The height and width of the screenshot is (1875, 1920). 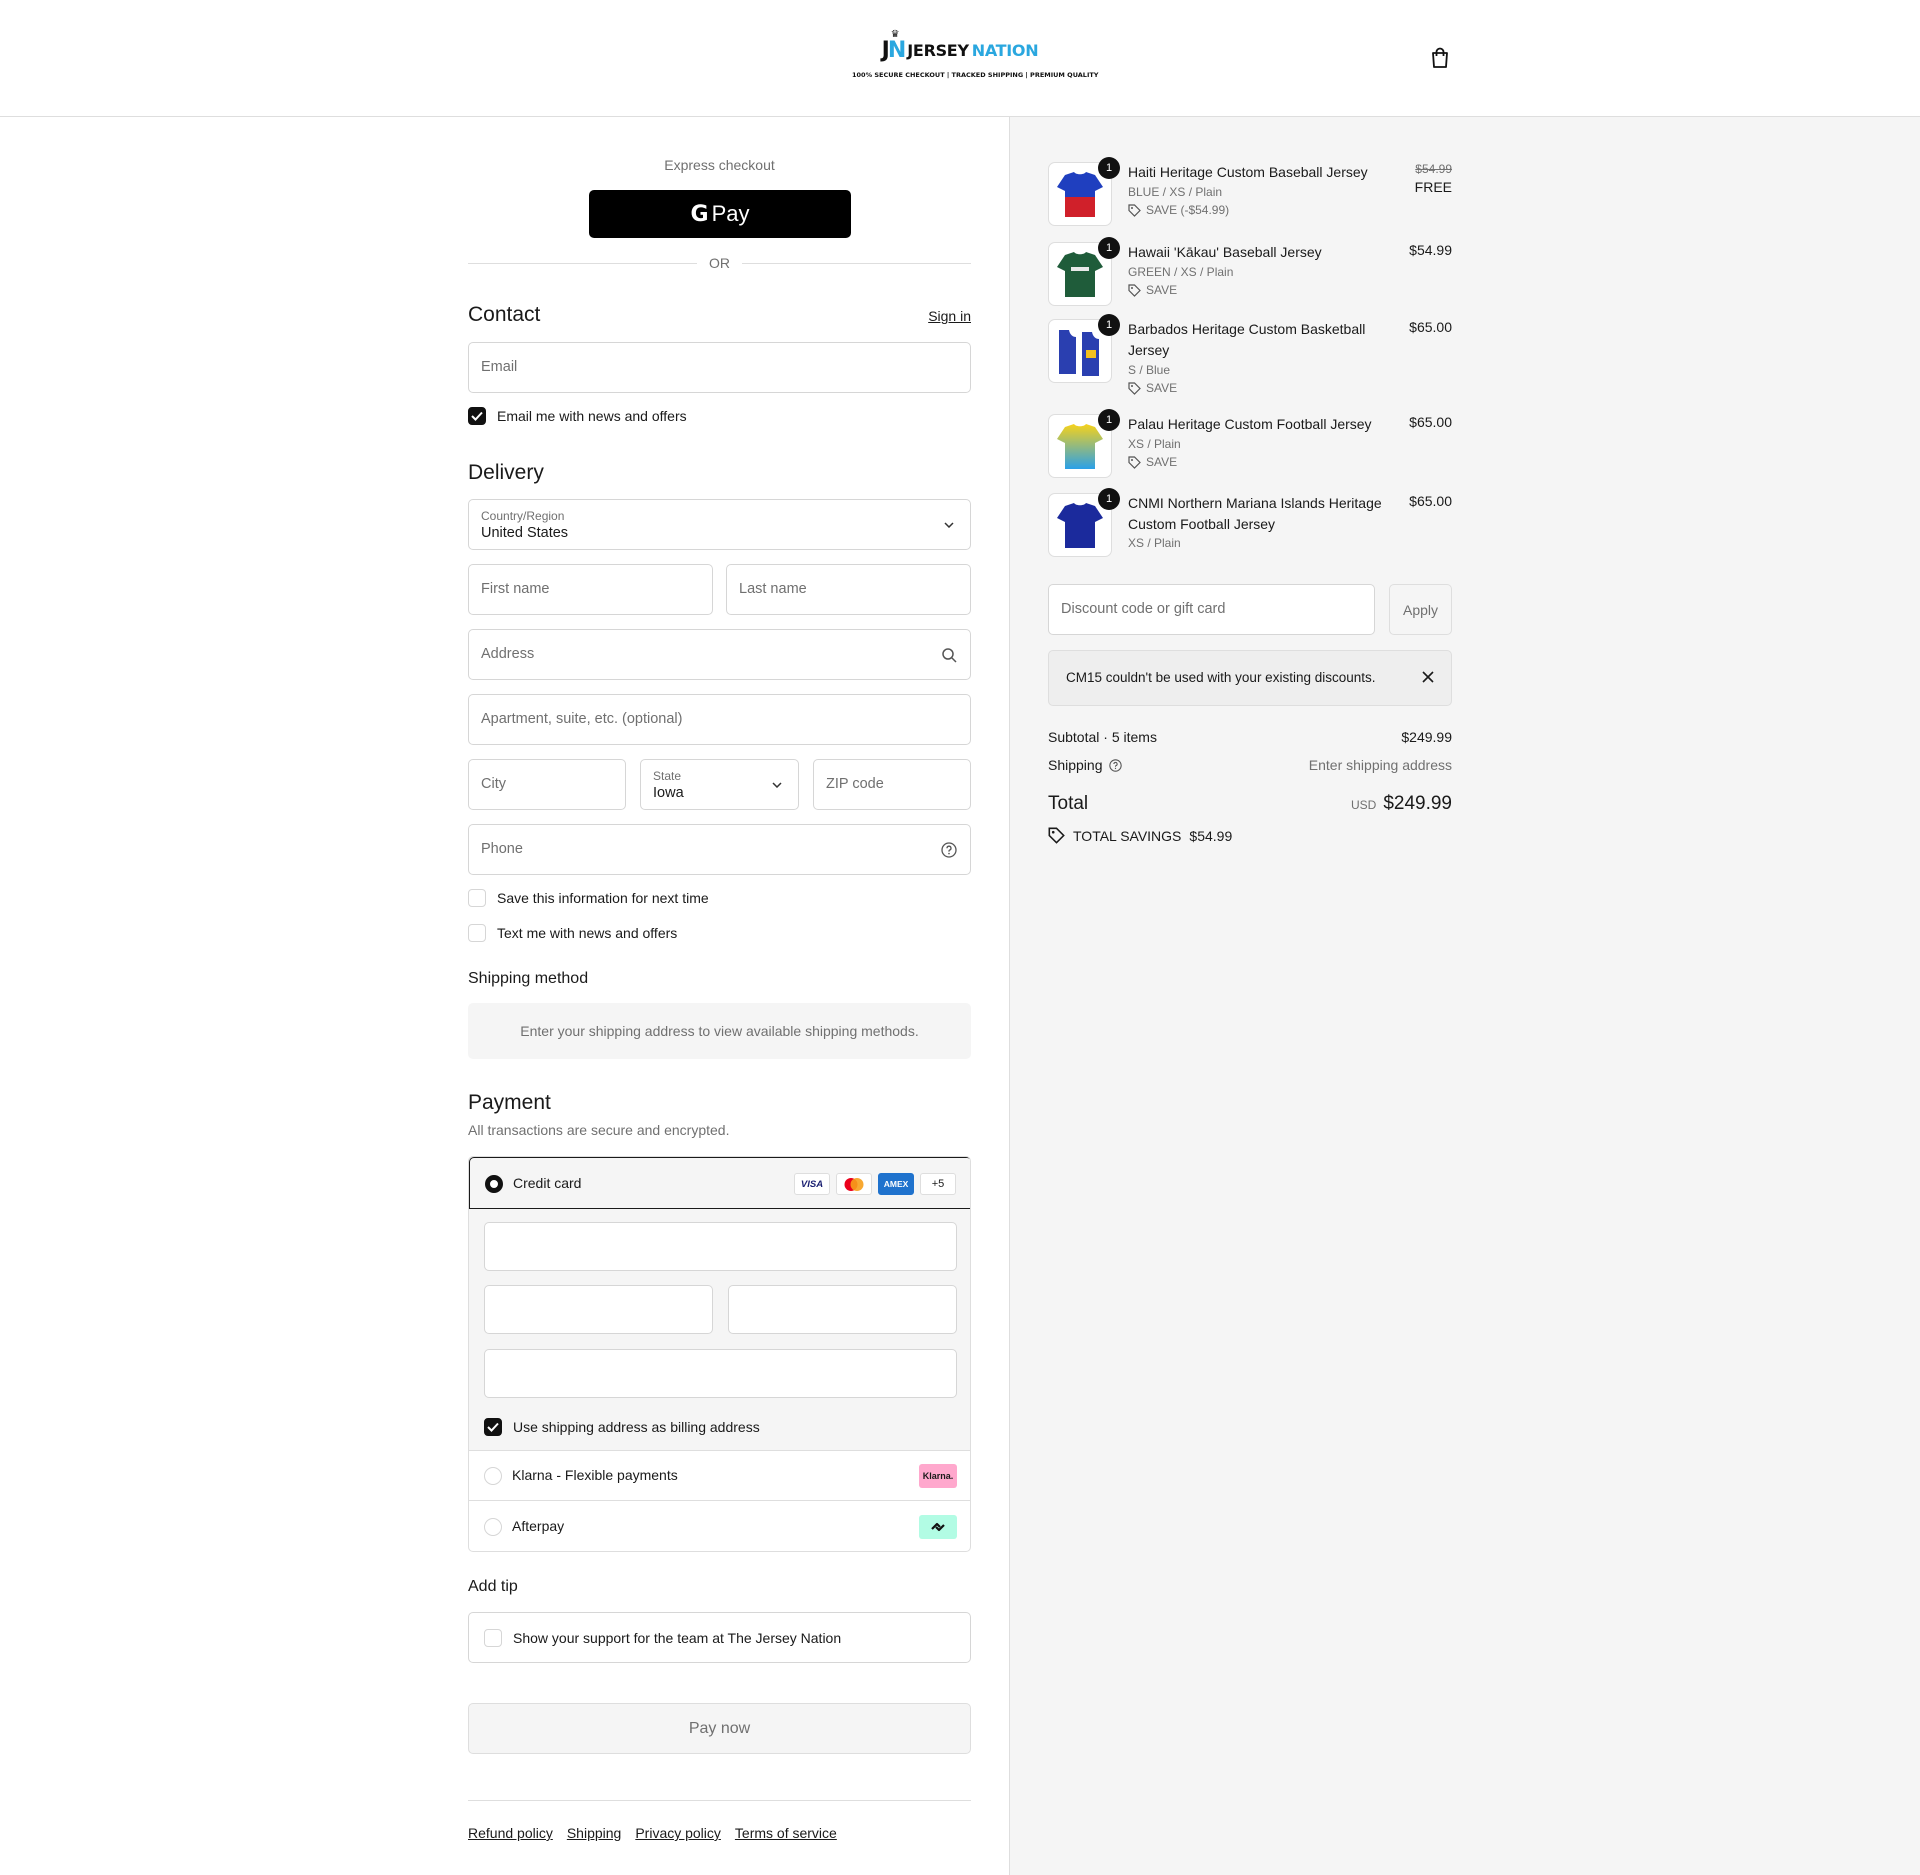 What do you see at coordinates (590, 589) in the screenshot?
I see `first-name-field: First name` at bounding box center [590, 589].